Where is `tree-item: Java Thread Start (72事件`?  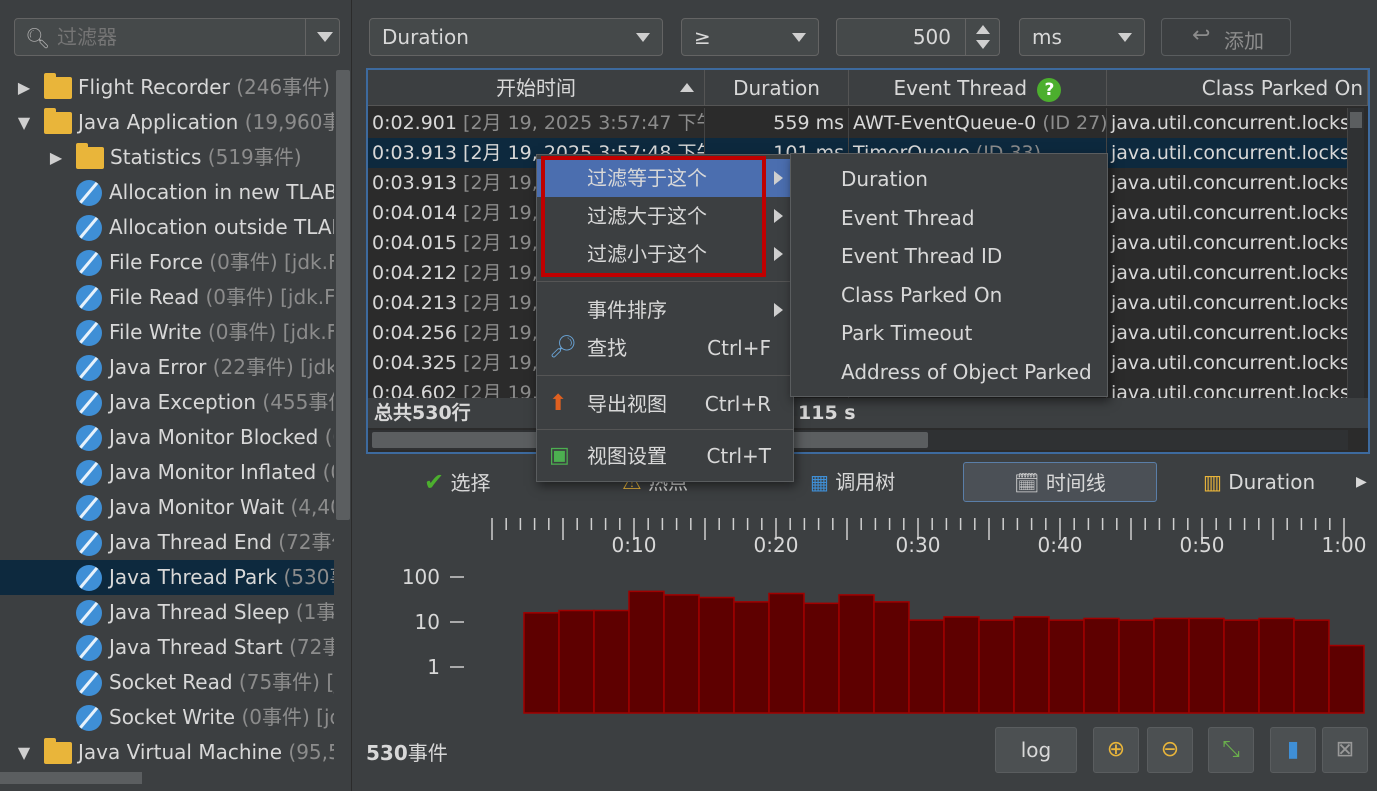 tree-item: Java Thread Start (72事件 is located at coordinates (167, 647).